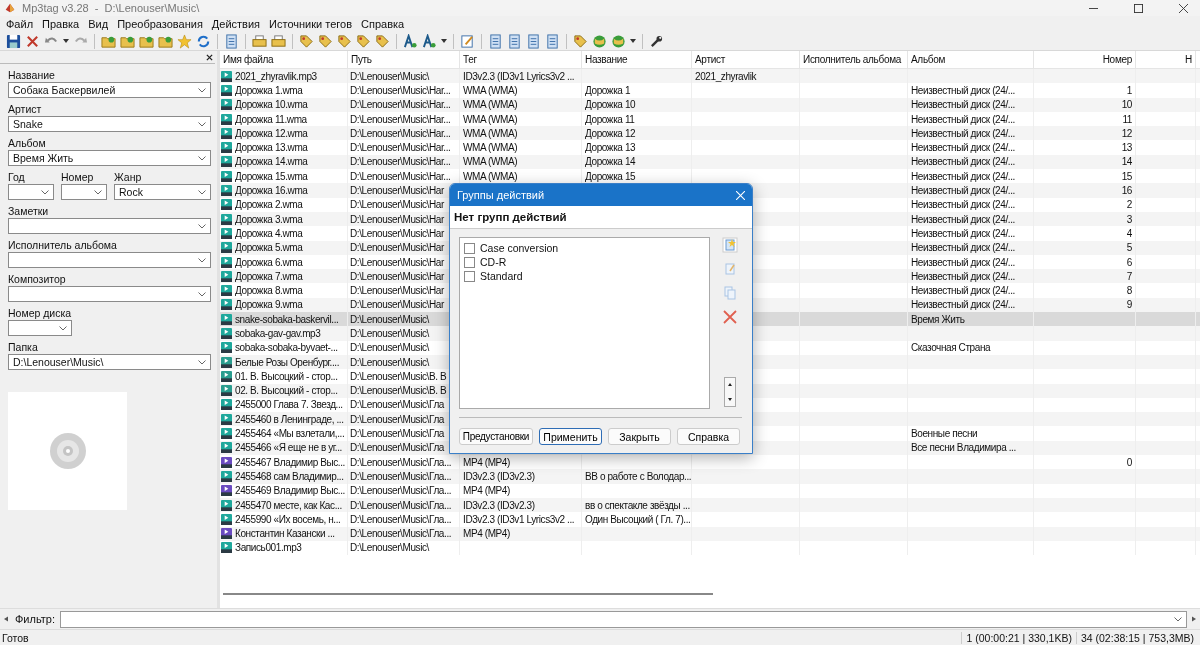  Describe the element at coordinates (1129, 219) in the screenshot. I see `table-cell: 3` at that location.